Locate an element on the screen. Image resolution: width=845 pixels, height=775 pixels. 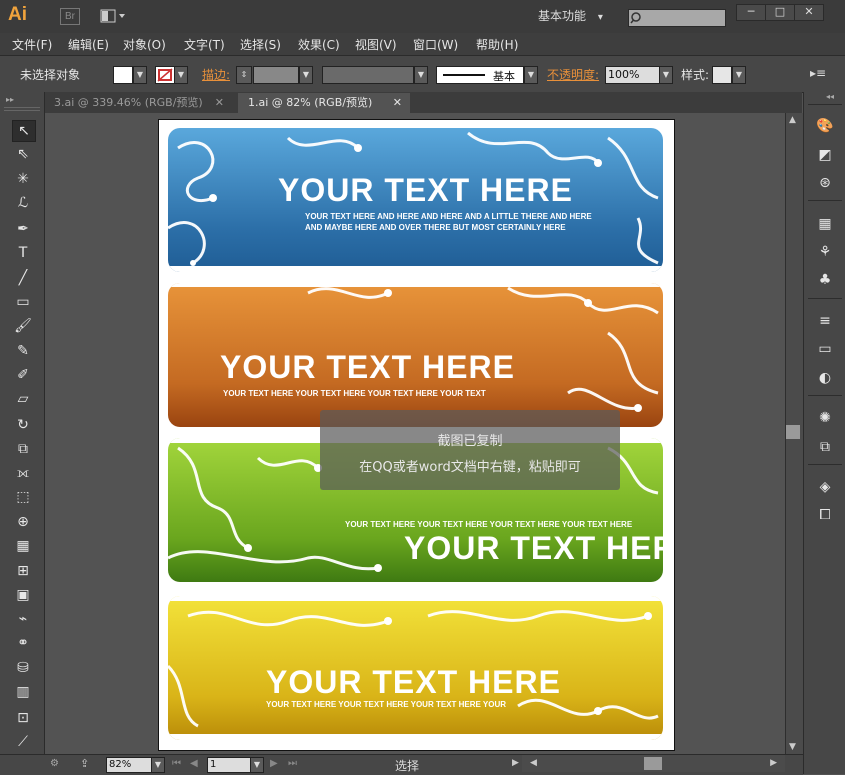
width-tool-icon: ⟗ is located at coordinates (23, 473).